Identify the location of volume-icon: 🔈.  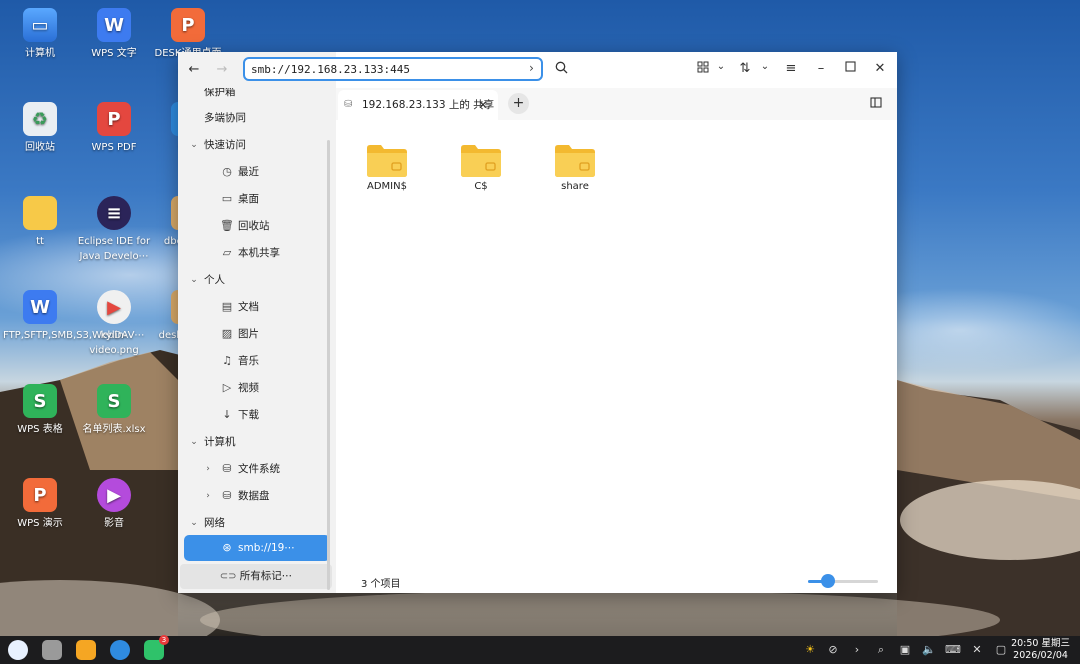
(929, 649).